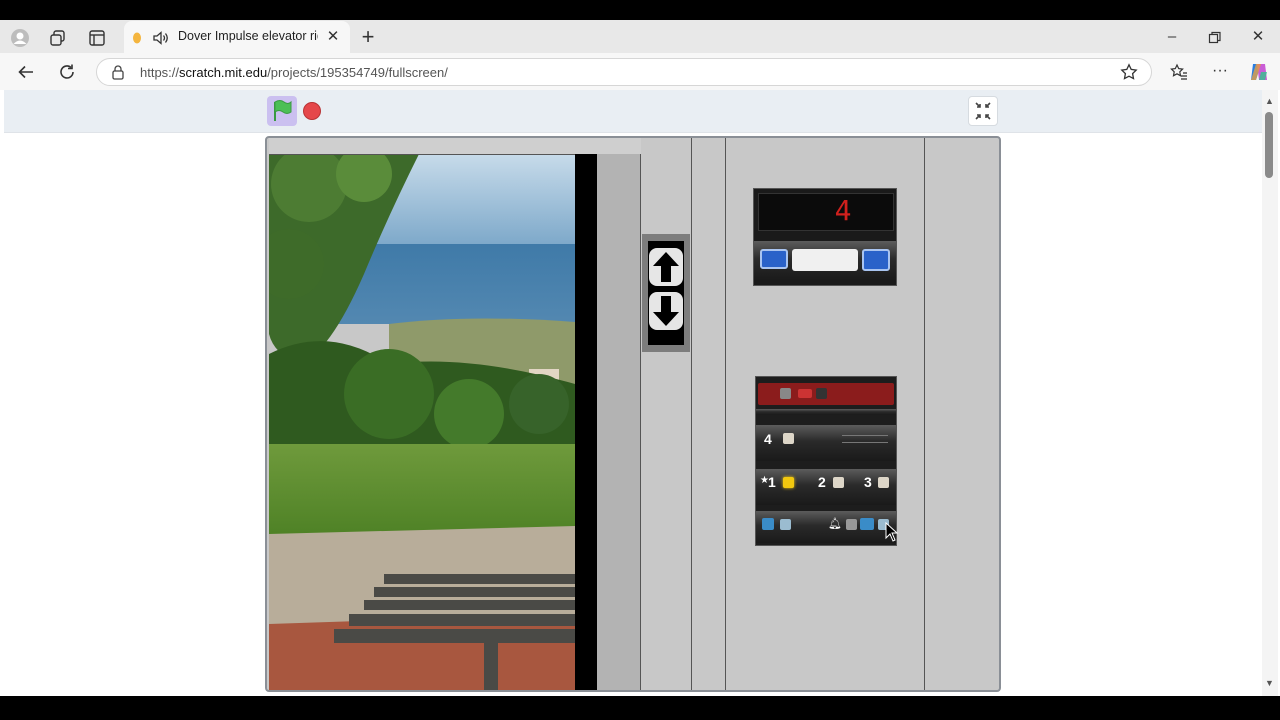 The height and width of the screenshot is (720, 1280). Describe the element at coordinates (20, 38) in the screenshot. I see `profile-icon` at that location.